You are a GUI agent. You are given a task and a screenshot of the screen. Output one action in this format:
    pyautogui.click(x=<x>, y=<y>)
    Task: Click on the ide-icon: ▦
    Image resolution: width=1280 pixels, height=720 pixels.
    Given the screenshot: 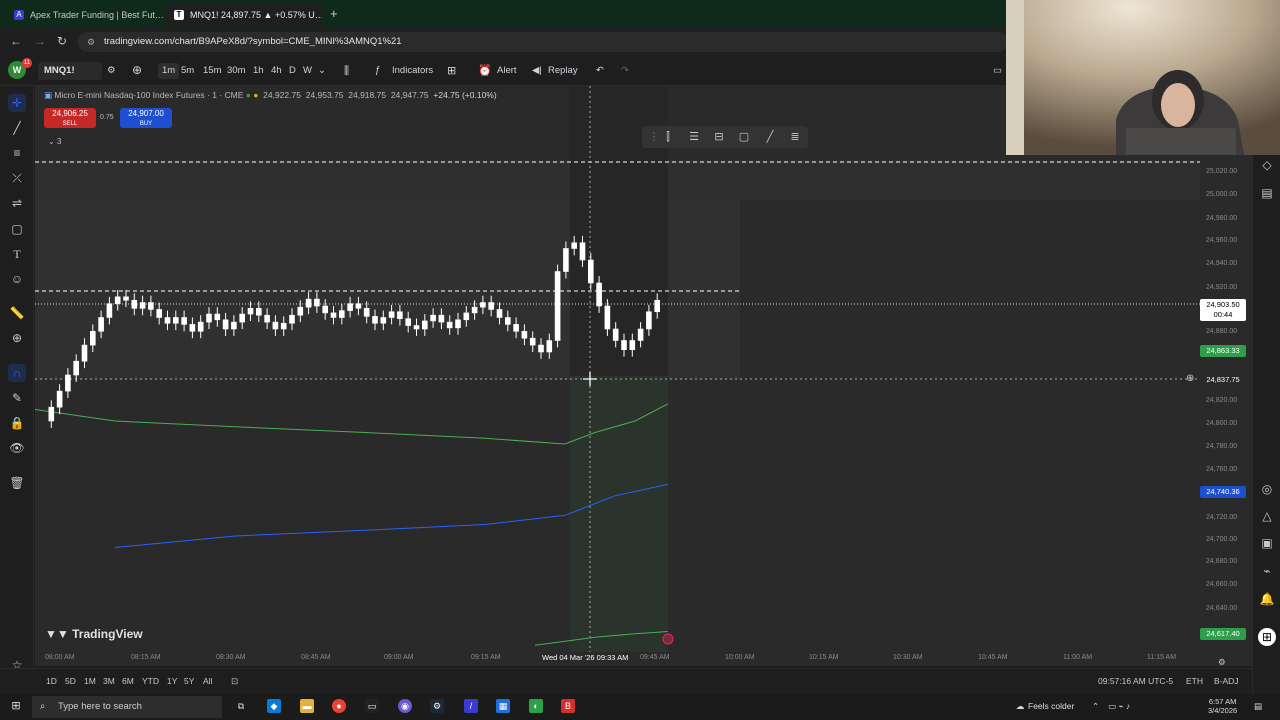 What is the action you would take?
    pyautogui.click(x=503, y=706)
    